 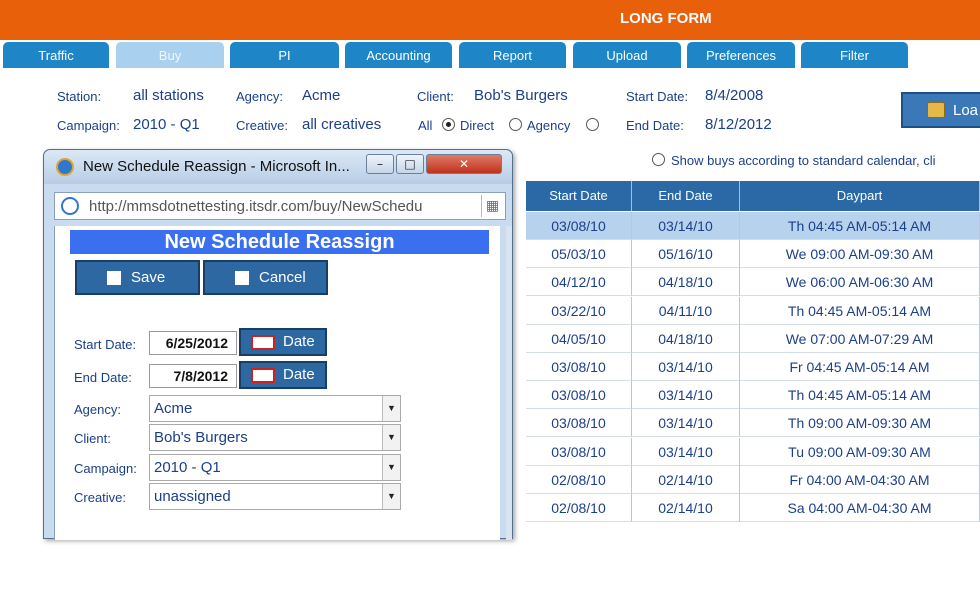 I want to click on tab-accounting: Accounting, so click(x=398, y=55).